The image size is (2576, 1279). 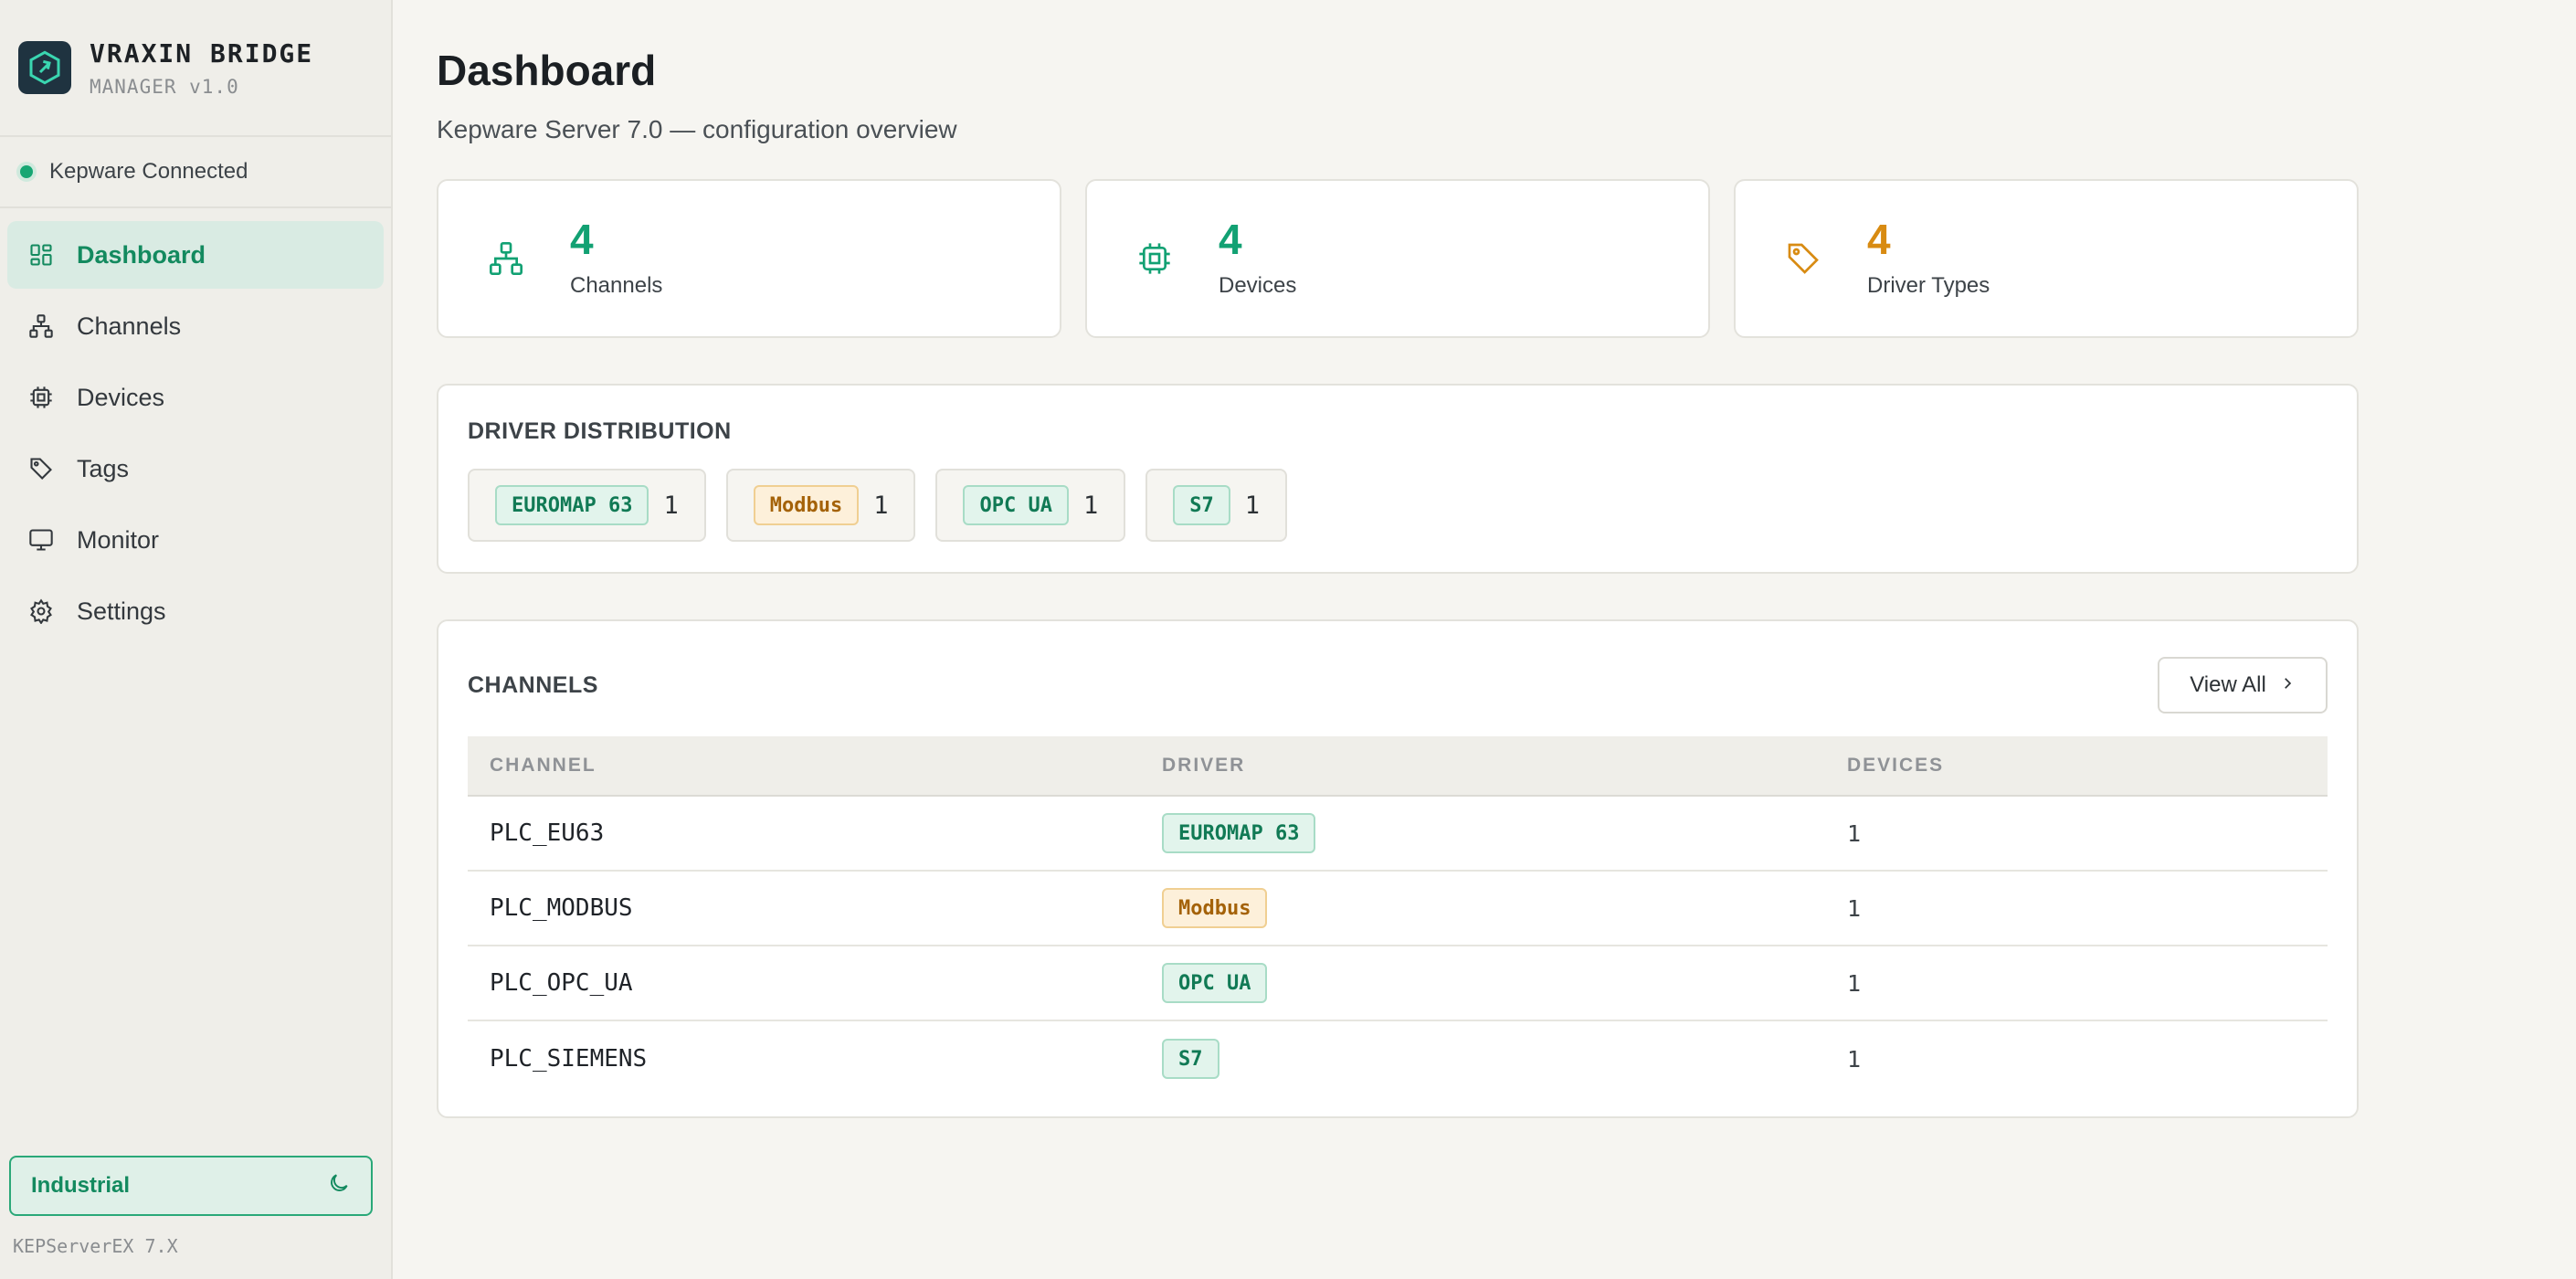 I want to click on stat-label: Driver Types, so click(x=1928, y=285).